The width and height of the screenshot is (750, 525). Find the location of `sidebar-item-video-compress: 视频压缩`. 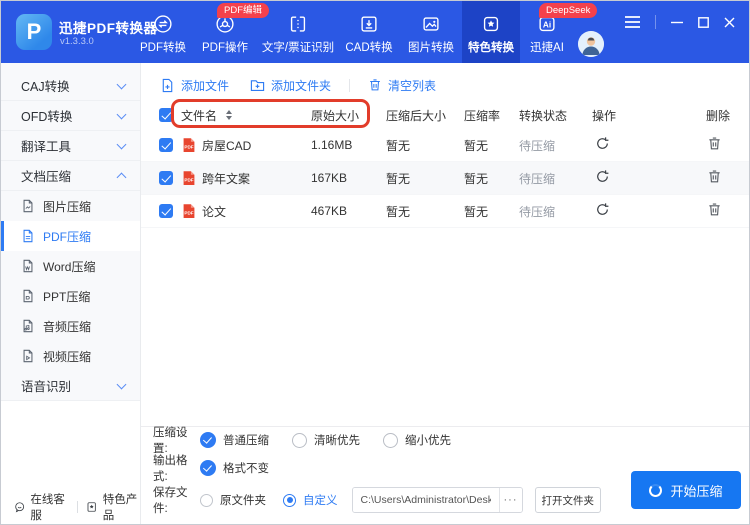

sidebar-item-video-compress: 视频压缩 is located at coordinates (70, 356).